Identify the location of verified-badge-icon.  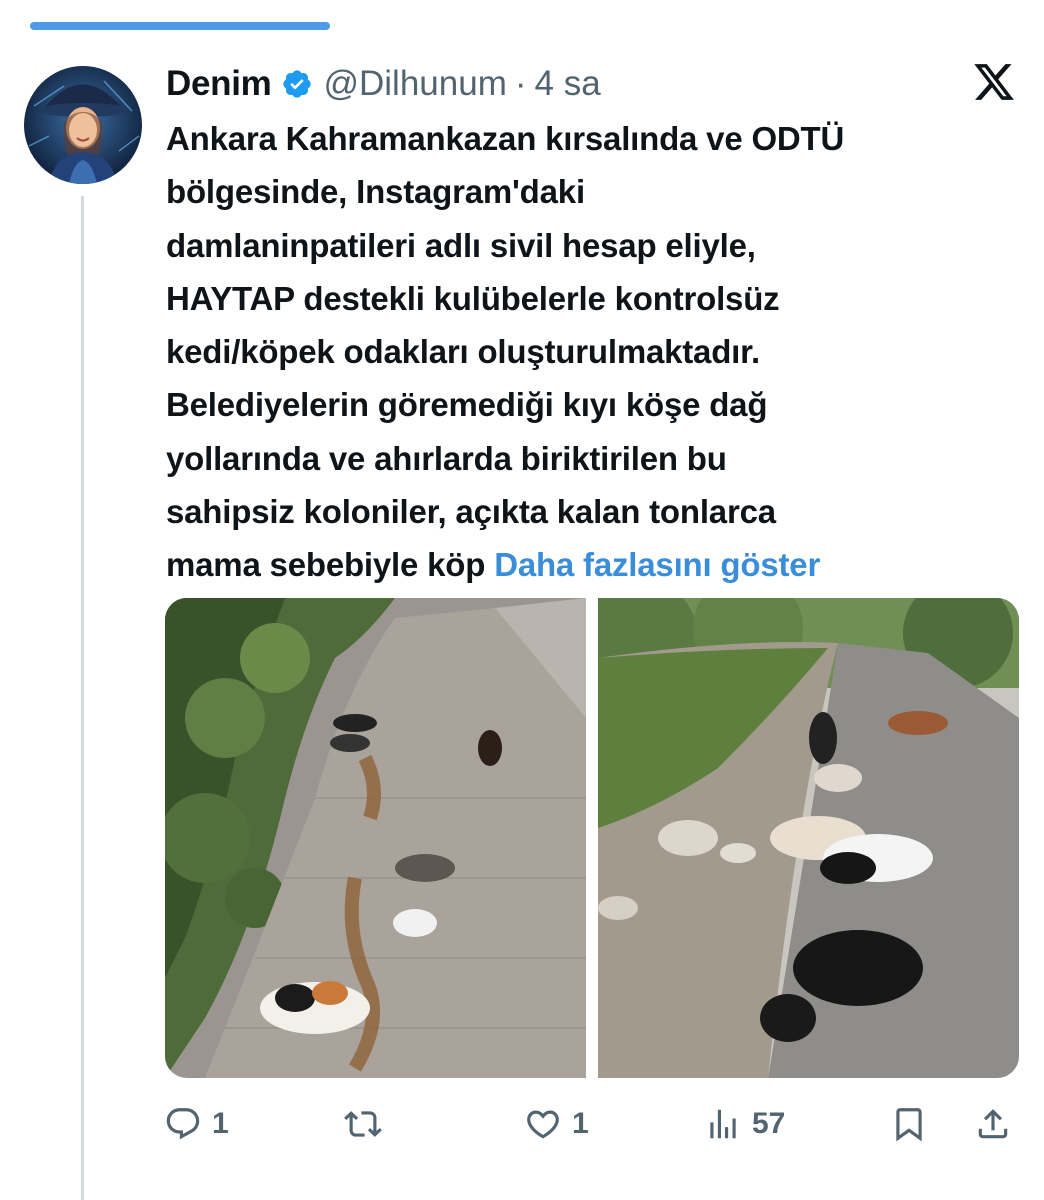
(297, 84).